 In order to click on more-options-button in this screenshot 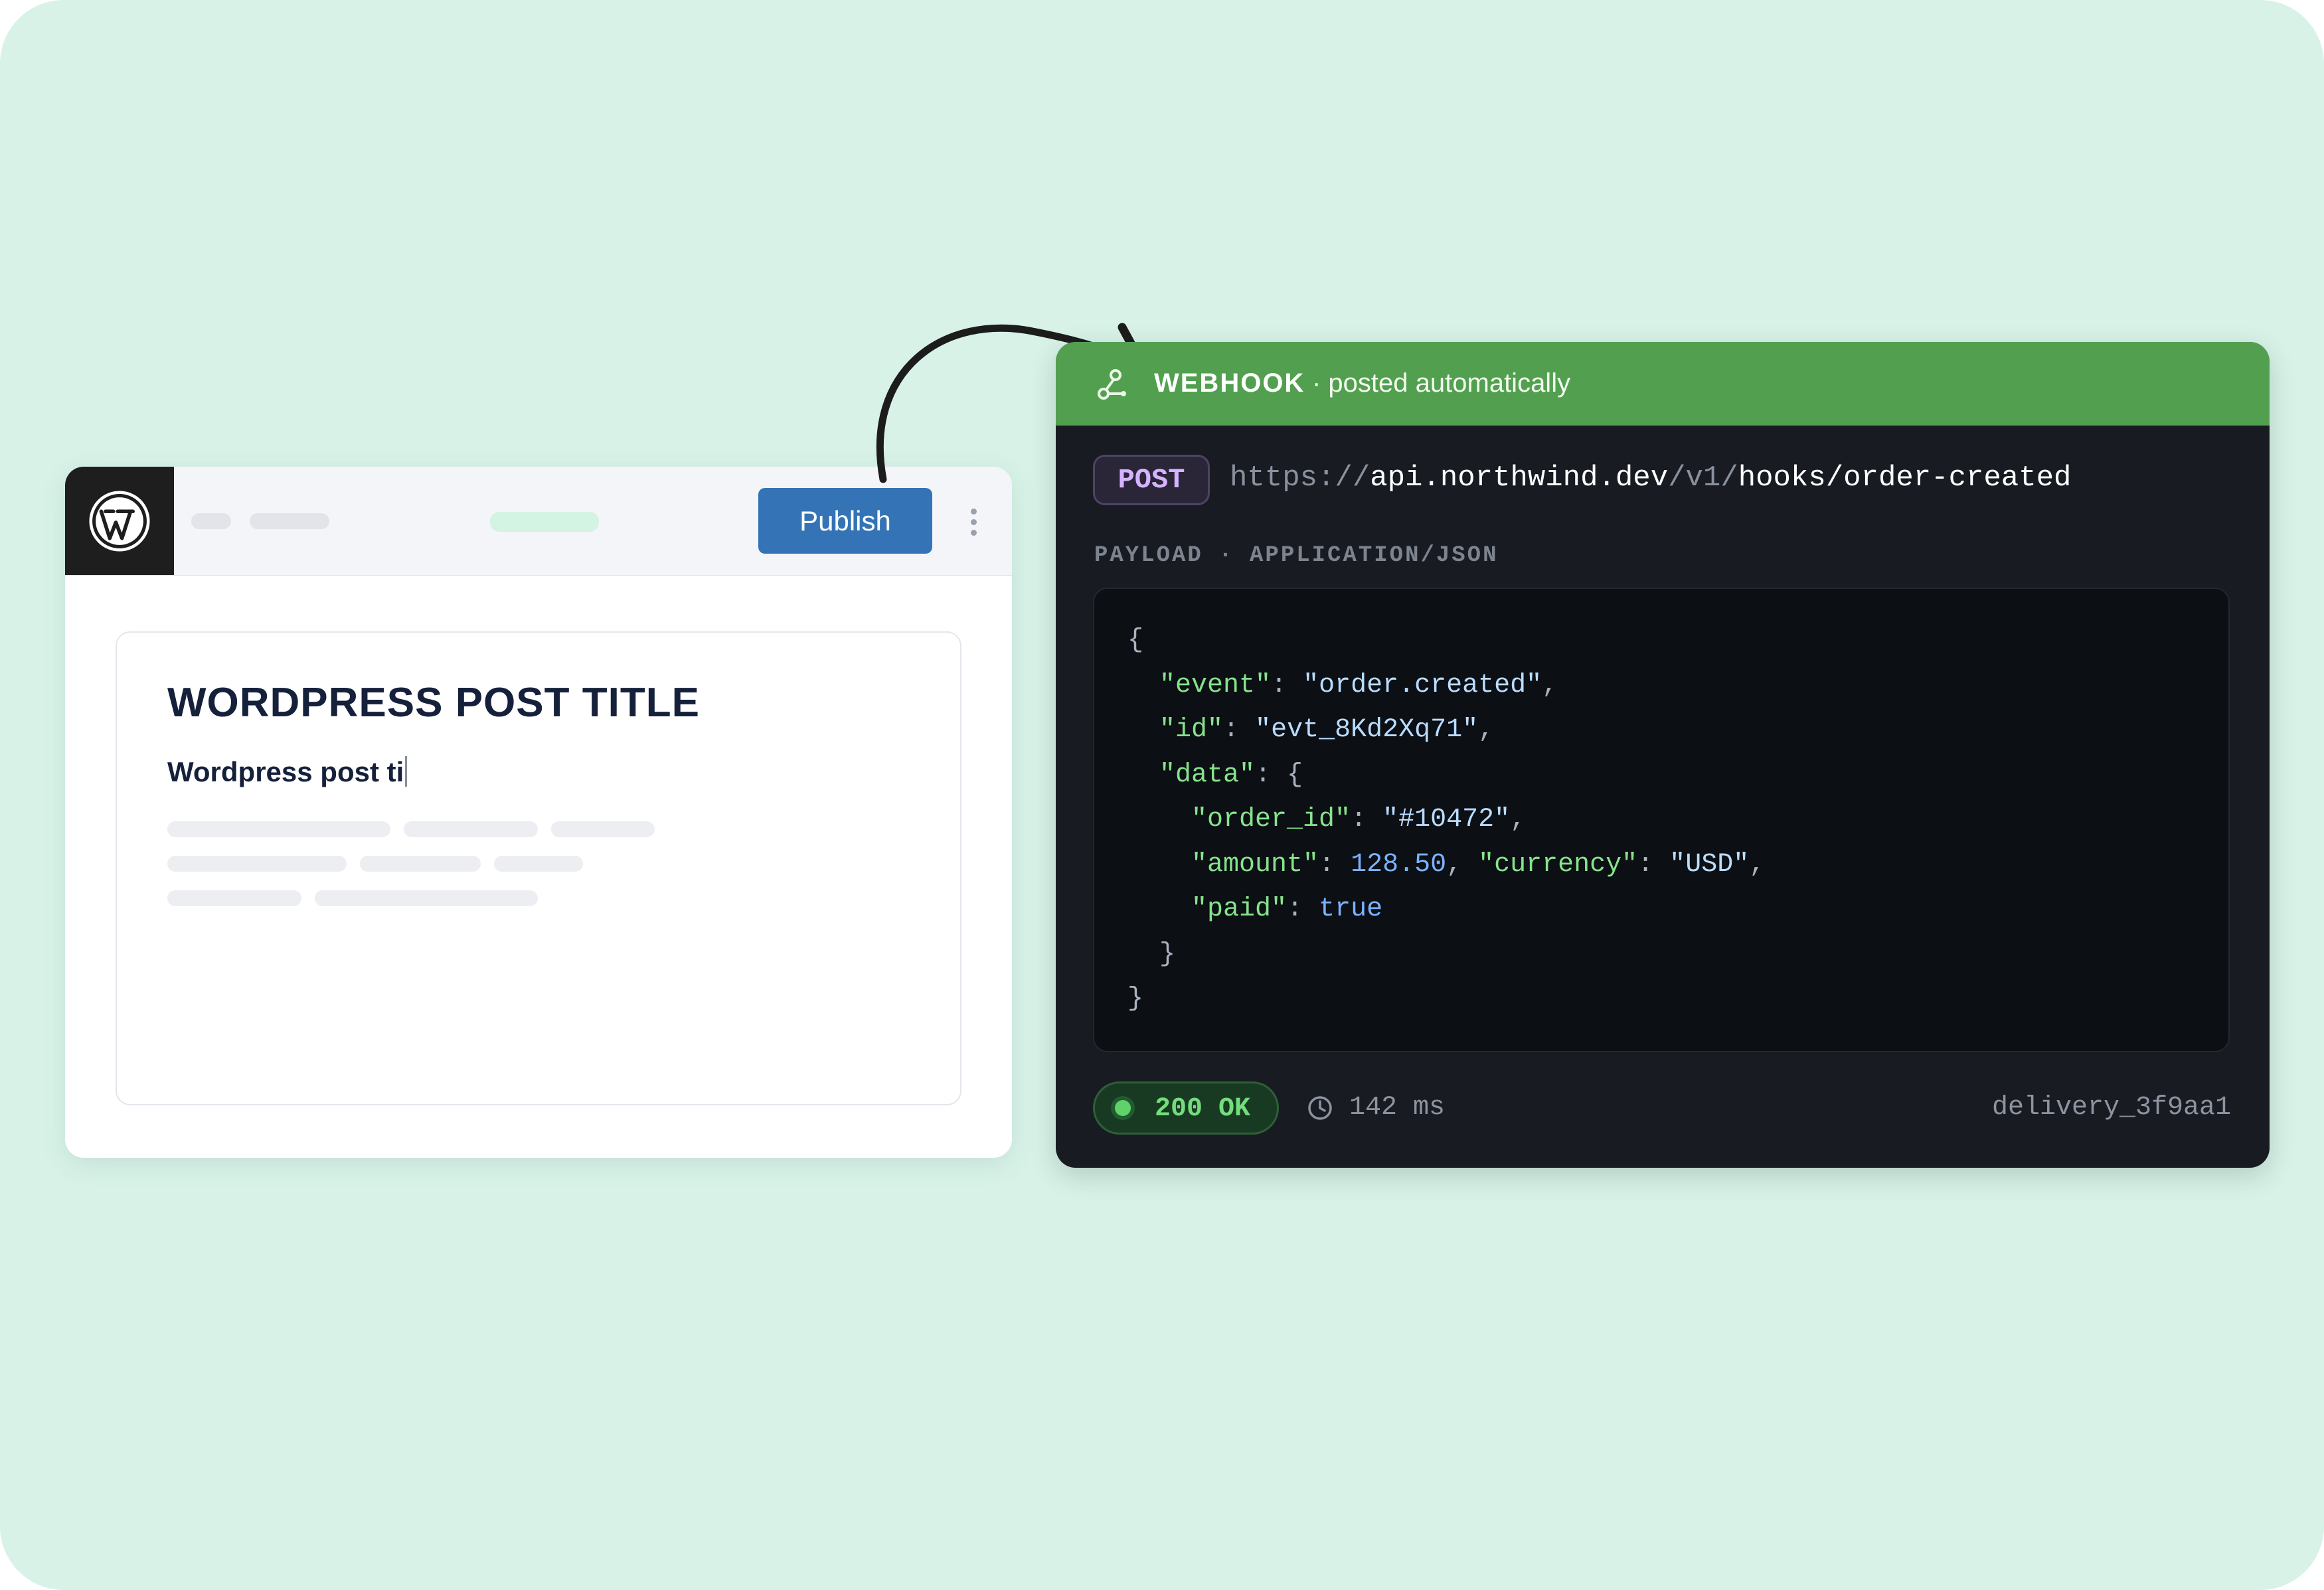, I will do `click(974, 521)`.